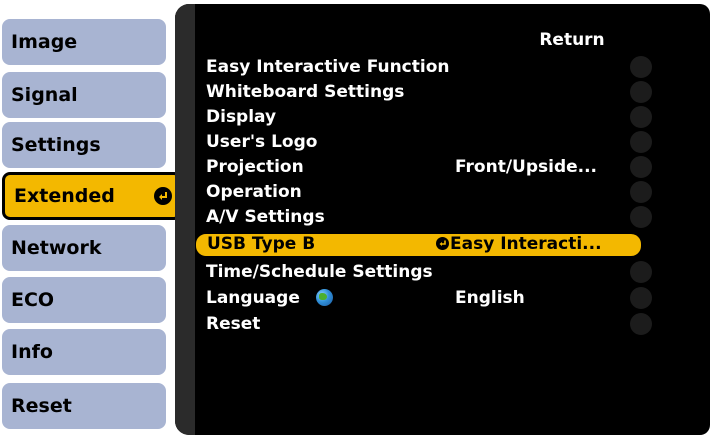  Describe the element at coordinates (328, 67) in the screenshot. I see `menu-item-label: Easy Interactive Function` at that location.